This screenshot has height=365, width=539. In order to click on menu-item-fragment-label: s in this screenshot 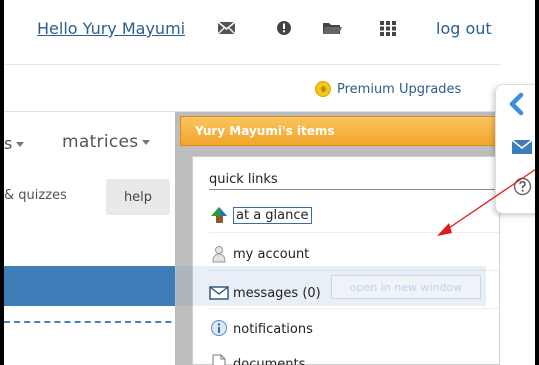, I will do `click(8, 143)`.